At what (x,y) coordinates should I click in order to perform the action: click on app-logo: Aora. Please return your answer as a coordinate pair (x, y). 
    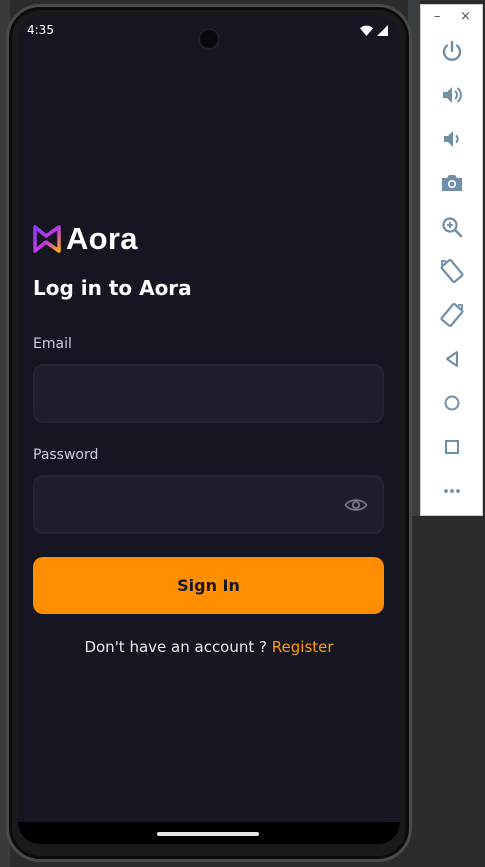
    Looking at the image, I should click on (85, 239).